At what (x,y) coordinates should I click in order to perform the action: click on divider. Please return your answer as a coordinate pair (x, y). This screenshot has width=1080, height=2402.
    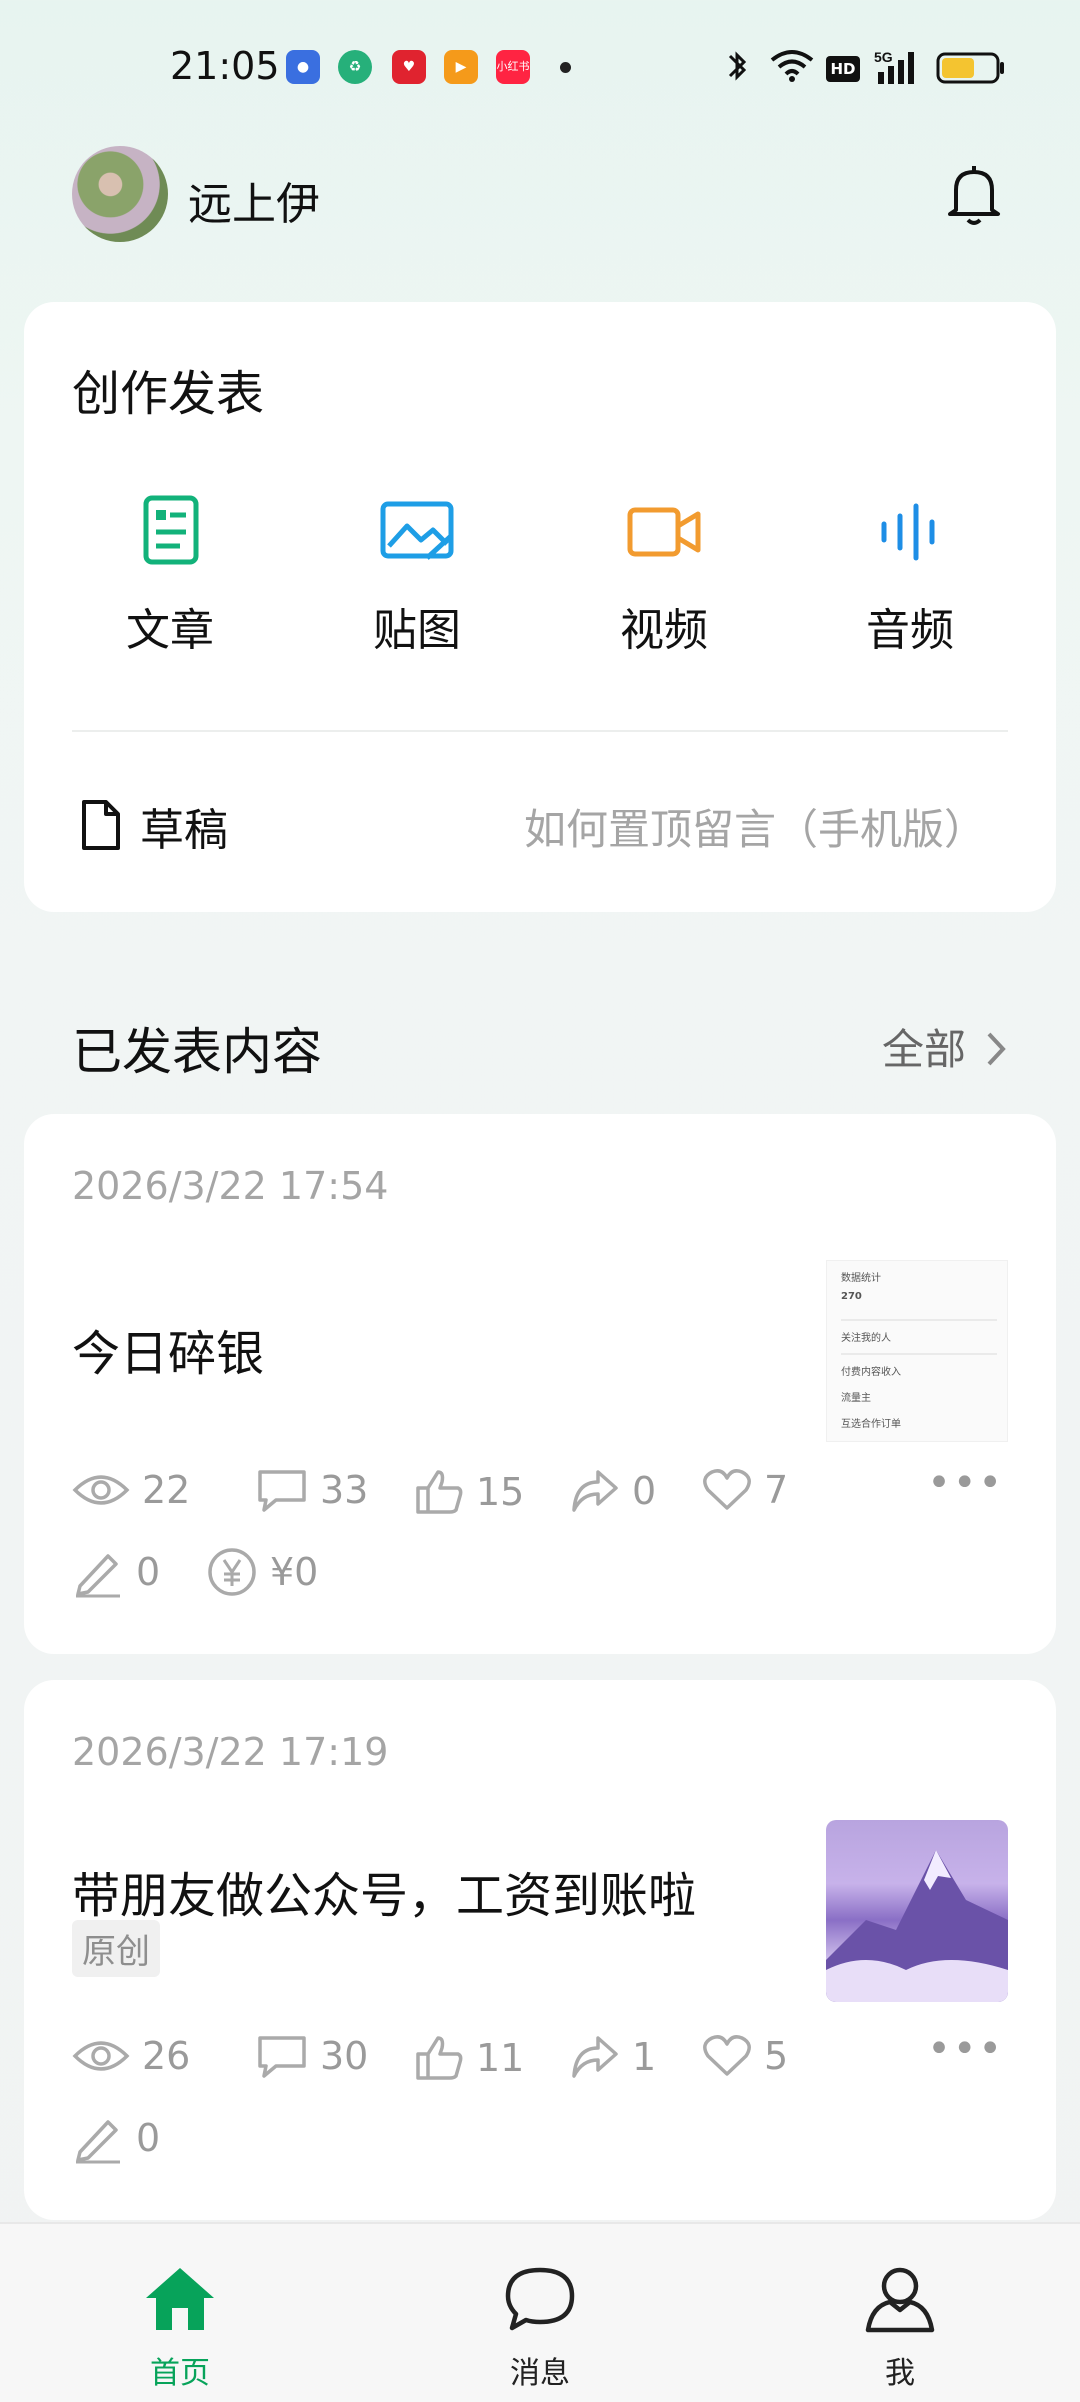
    Looking at the image, I should click on (540, 731).